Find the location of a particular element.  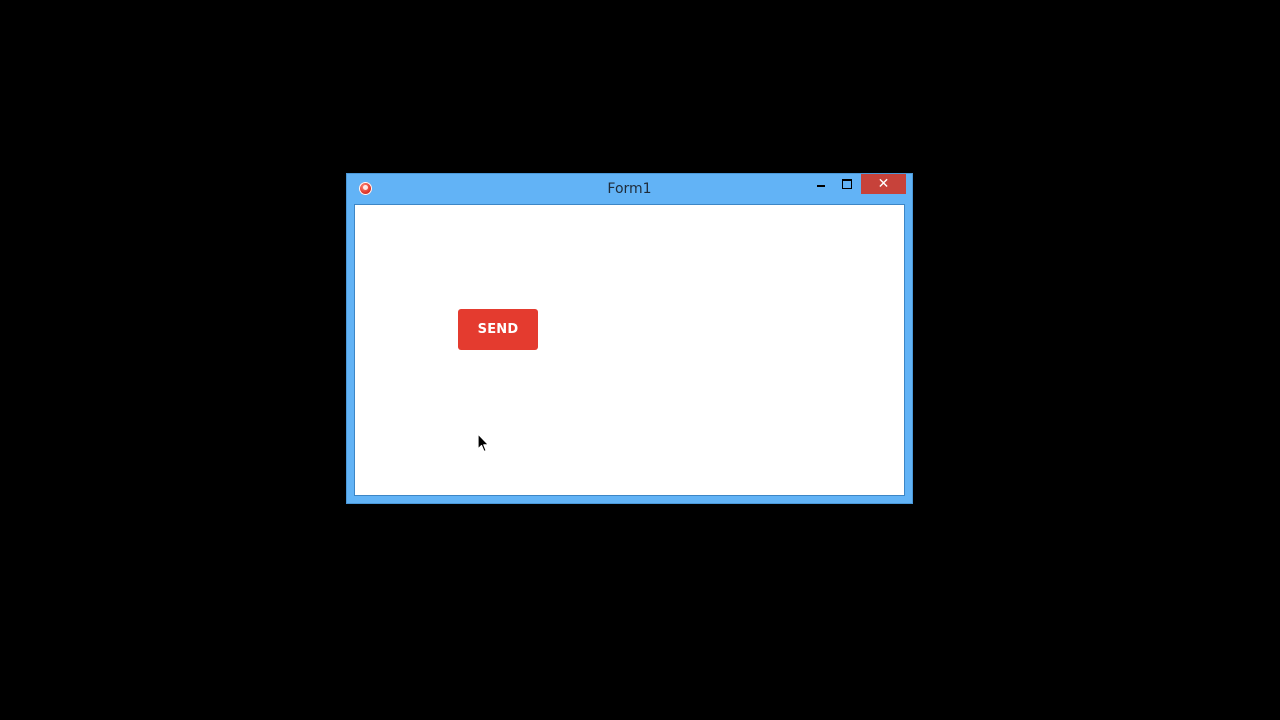

minimize-button is located at coordinates (821, 184).